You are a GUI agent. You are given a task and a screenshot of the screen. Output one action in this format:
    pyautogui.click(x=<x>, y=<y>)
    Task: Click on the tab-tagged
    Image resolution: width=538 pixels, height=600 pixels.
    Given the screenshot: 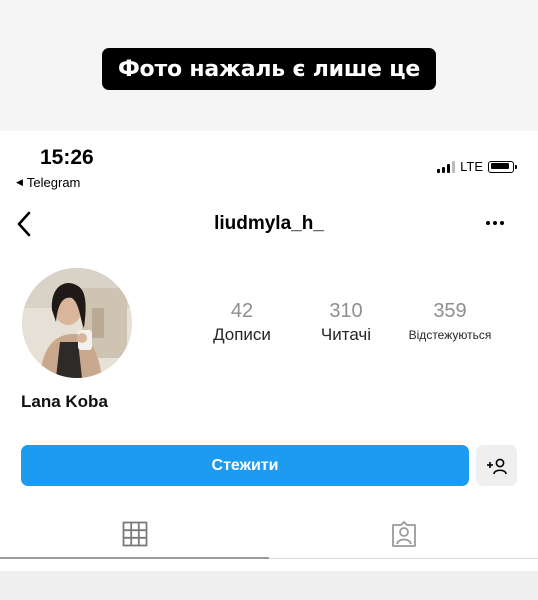 What is the action you would take?
    pyautogui.click(x=403, y=536)
    